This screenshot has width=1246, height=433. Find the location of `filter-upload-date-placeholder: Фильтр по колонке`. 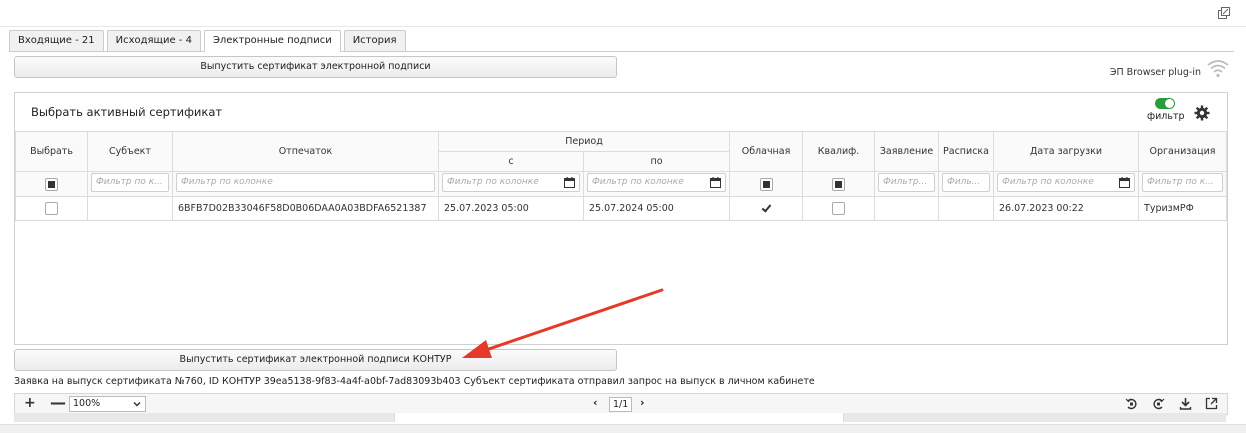

filter-upload-date-placeholder: Фильтр по колонке is located at coordinates (1048, 182).